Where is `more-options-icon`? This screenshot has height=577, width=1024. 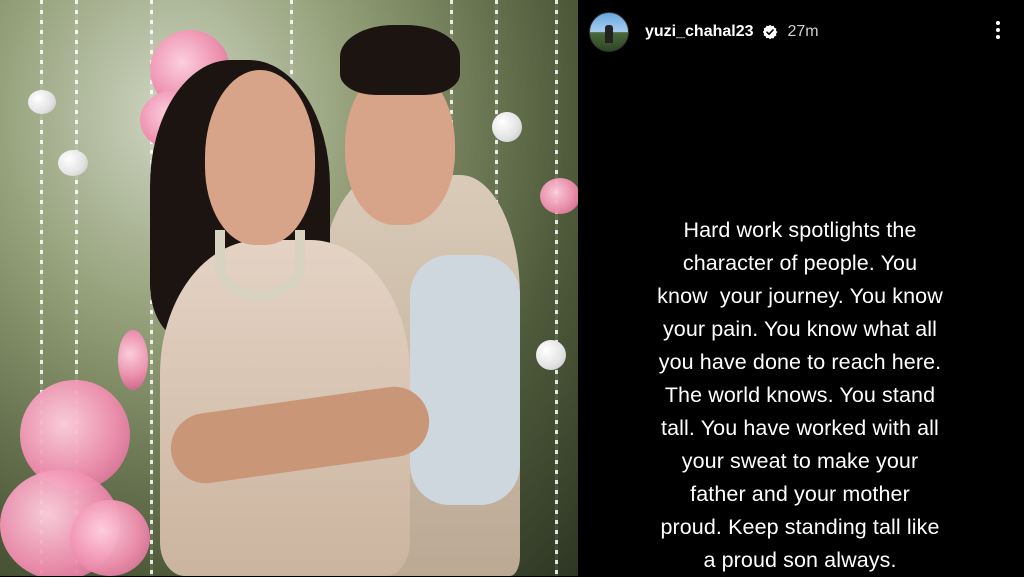 more-options-icon is located at coordinates (998, 31).